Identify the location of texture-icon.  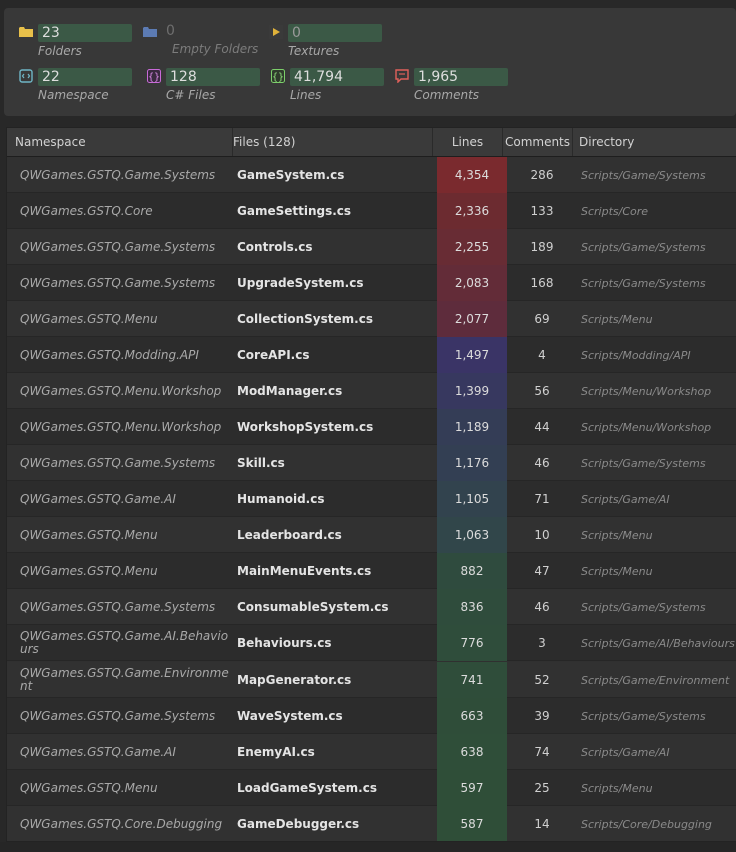
(276, 32).